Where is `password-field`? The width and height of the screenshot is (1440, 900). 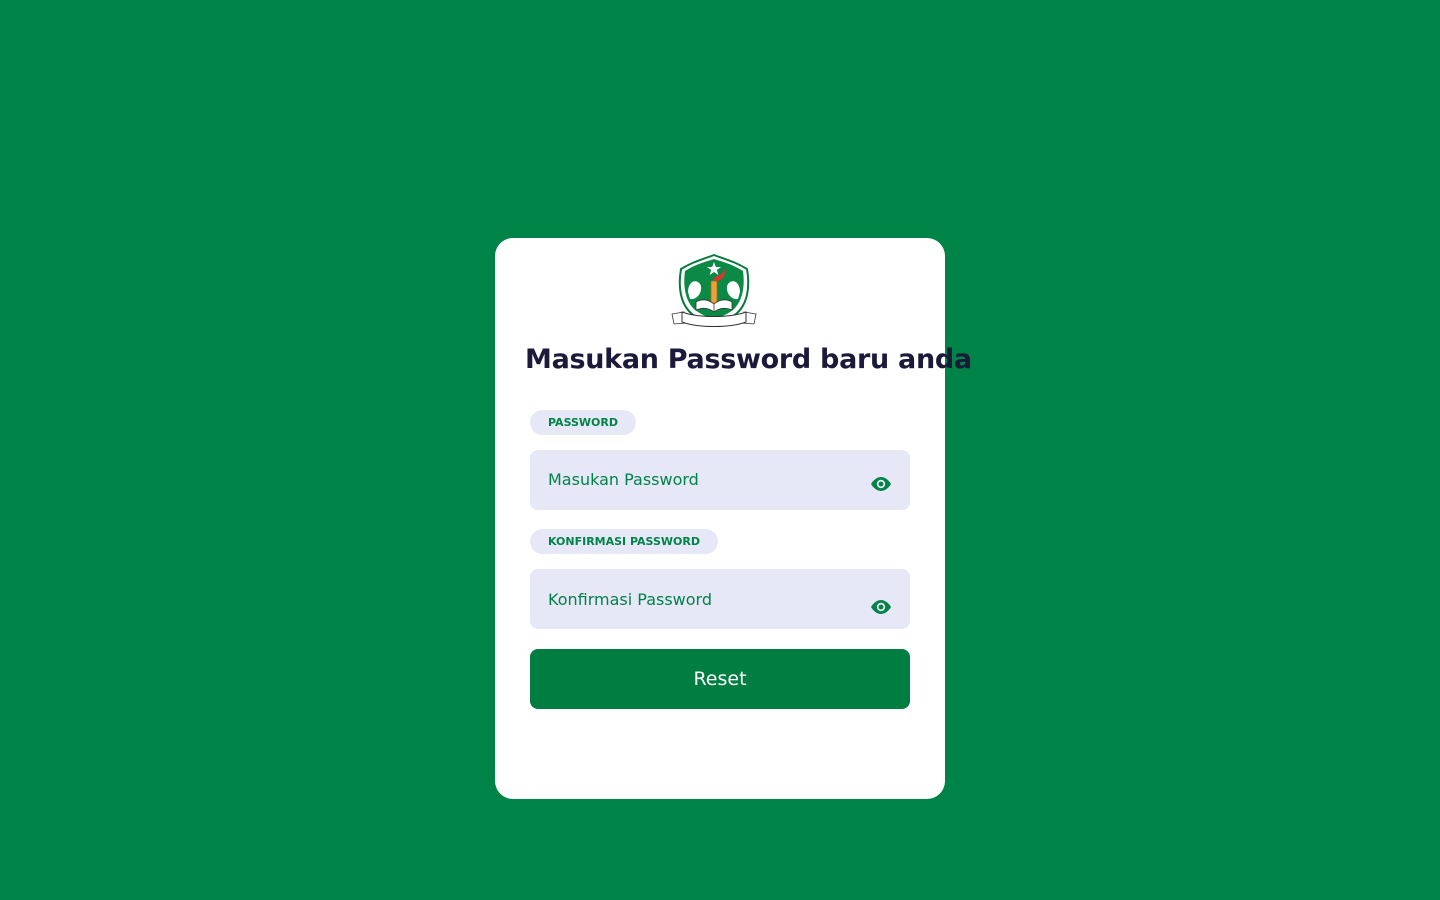
password-field is located at coordinates (720, 480).